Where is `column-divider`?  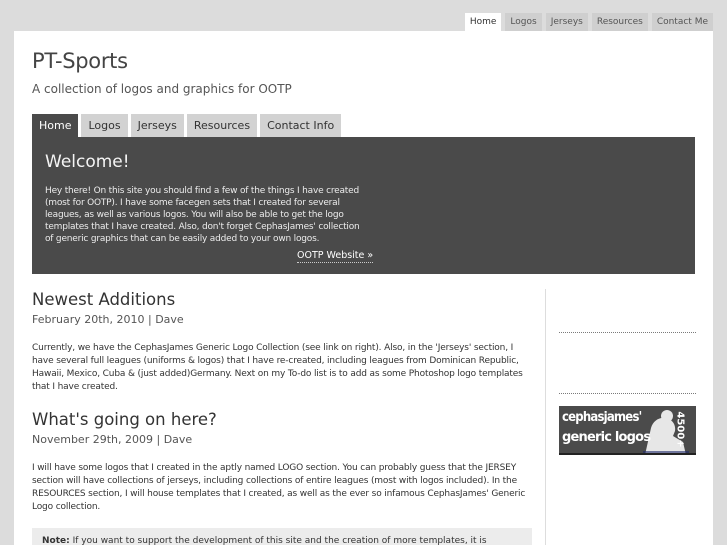 column-divider is located at coordinates (545, 417).